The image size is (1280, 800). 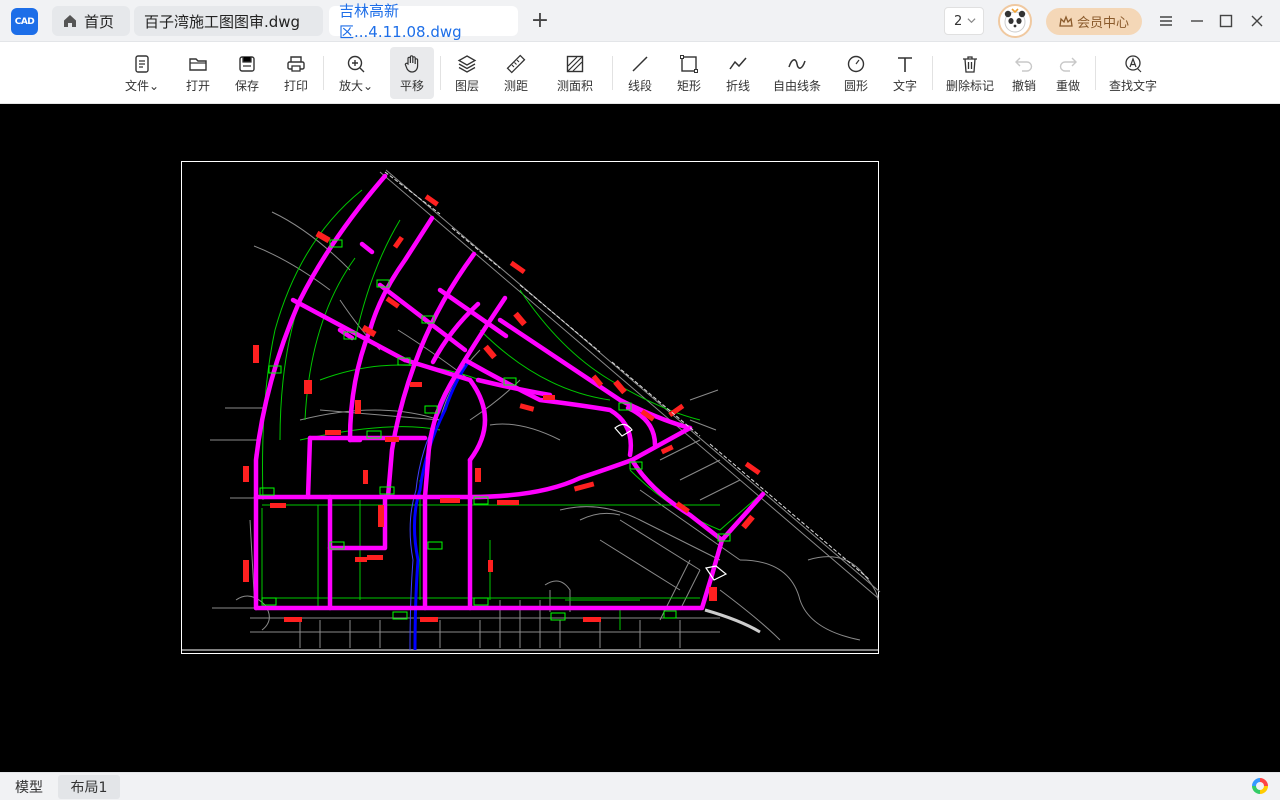 What do you see at coordinates (1260, 786) in the screenshot?
I see `color-wheel-icon` at bounding box center [1260, 786].